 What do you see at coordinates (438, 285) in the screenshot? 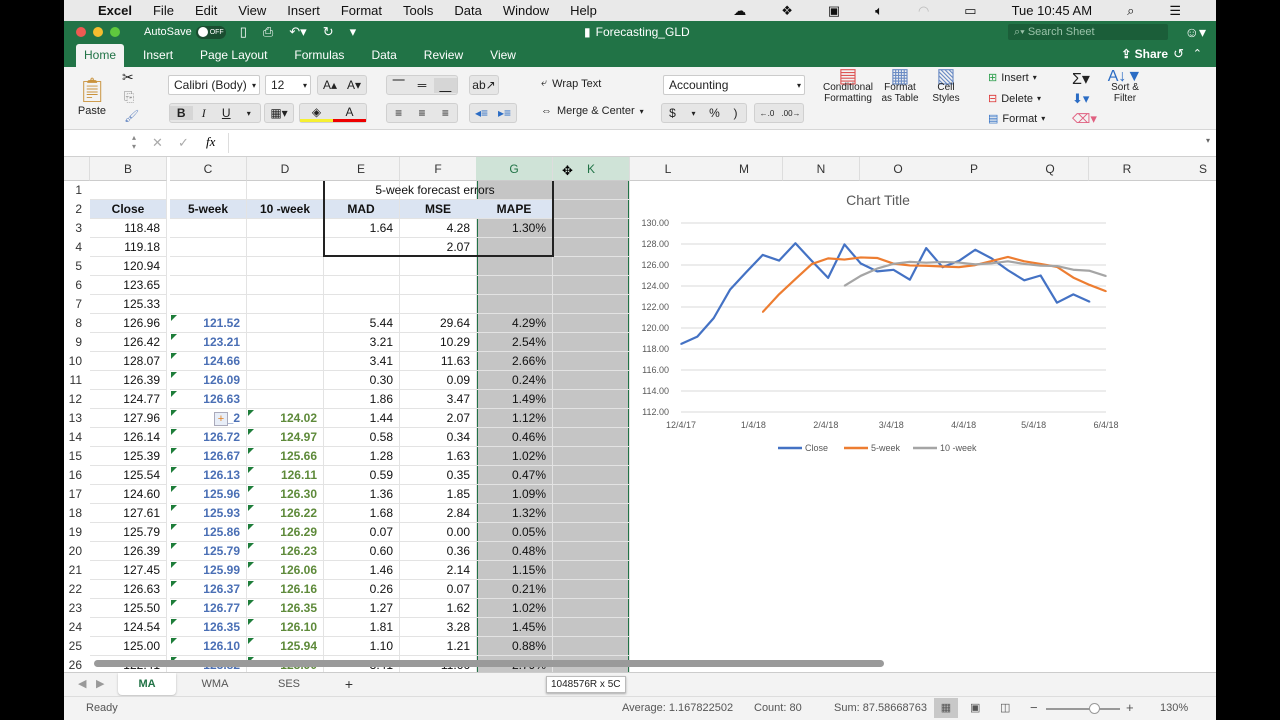
I see `cell-f6` at bounding box center [438, 285].